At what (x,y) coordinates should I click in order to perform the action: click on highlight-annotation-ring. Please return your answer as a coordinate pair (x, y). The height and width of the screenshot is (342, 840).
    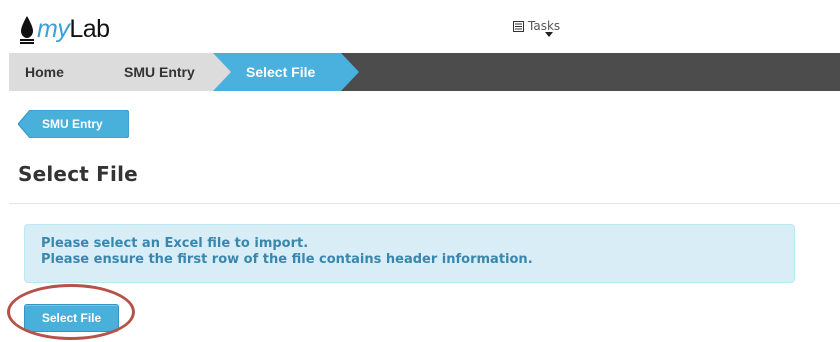
    Looking at the image, I should click on (71, 312).